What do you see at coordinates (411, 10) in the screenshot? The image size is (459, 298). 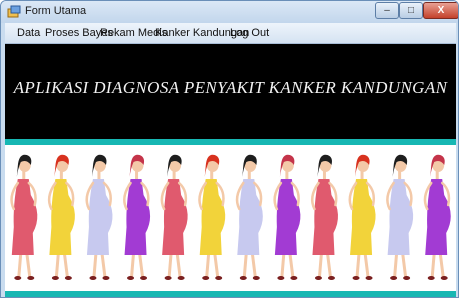 I see `maximize-button: □` at bounding box center [411, 10].